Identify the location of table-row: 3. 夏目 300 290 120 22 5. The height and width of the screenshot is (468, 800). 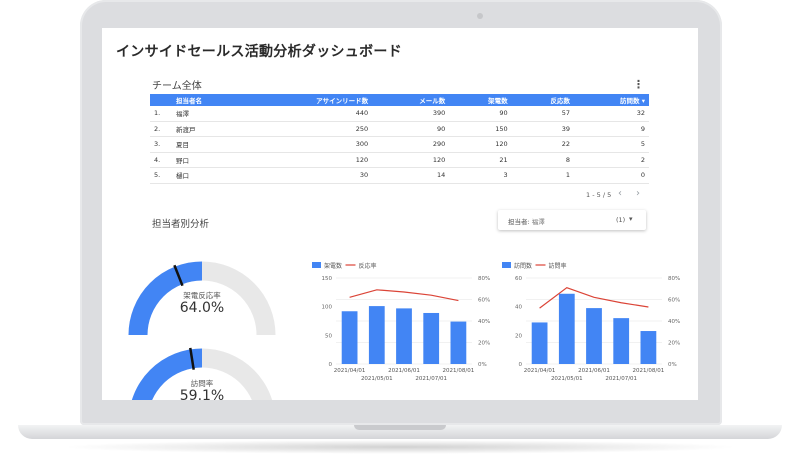
(399, 144).